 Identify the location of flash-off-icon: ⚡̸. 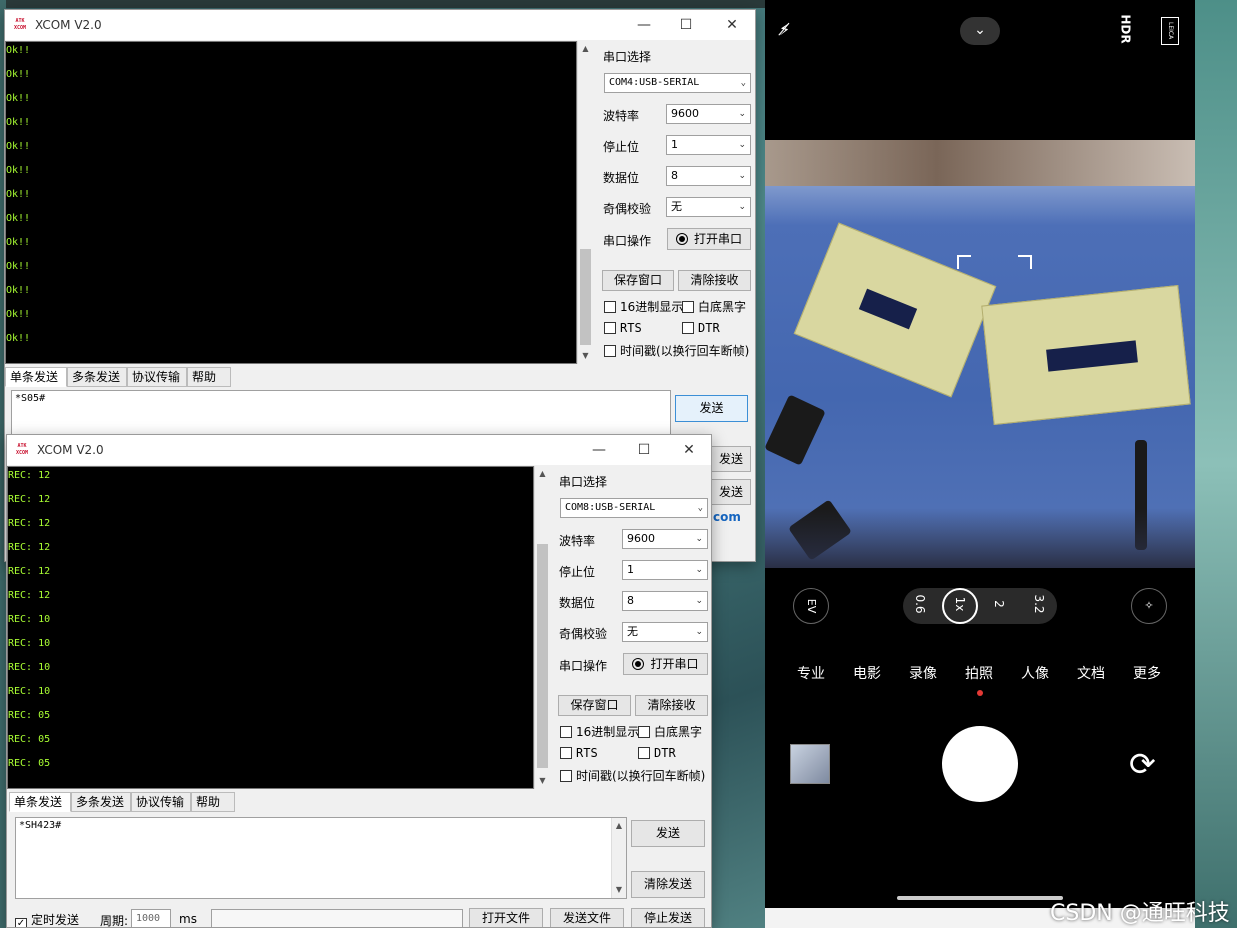
(784, 29).